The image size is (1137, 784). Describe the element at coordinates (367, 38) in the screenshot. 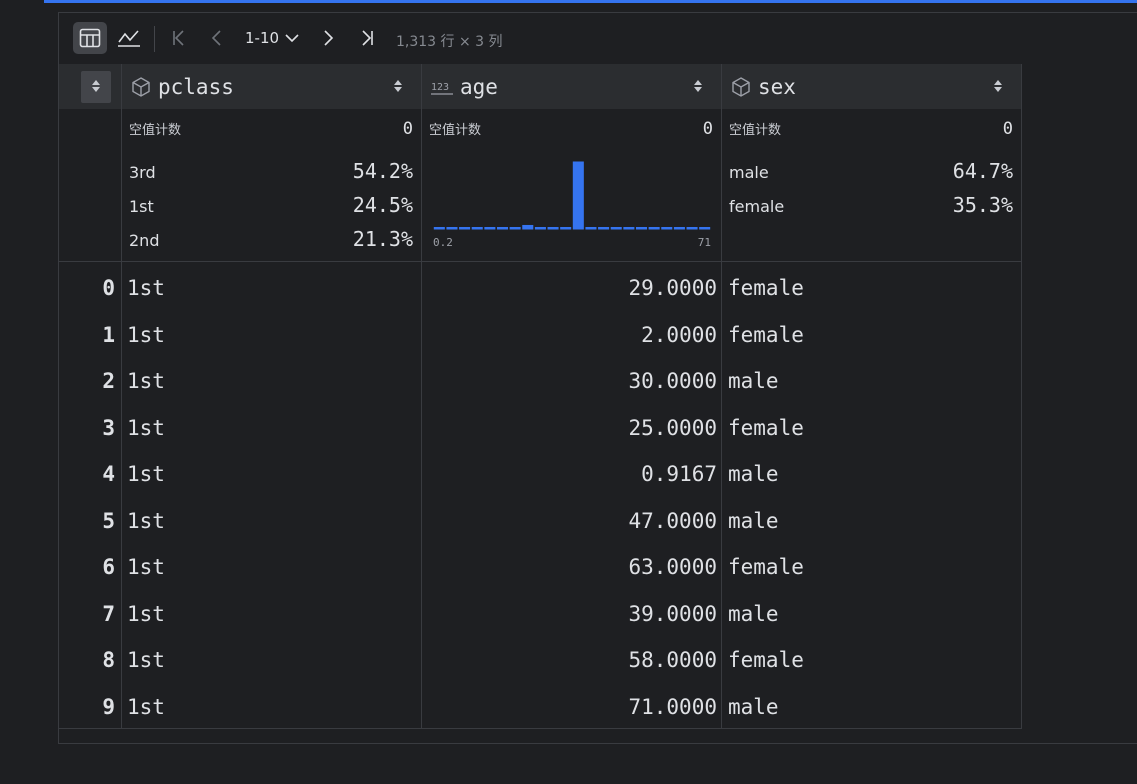

I see `last-page-button` at that location.